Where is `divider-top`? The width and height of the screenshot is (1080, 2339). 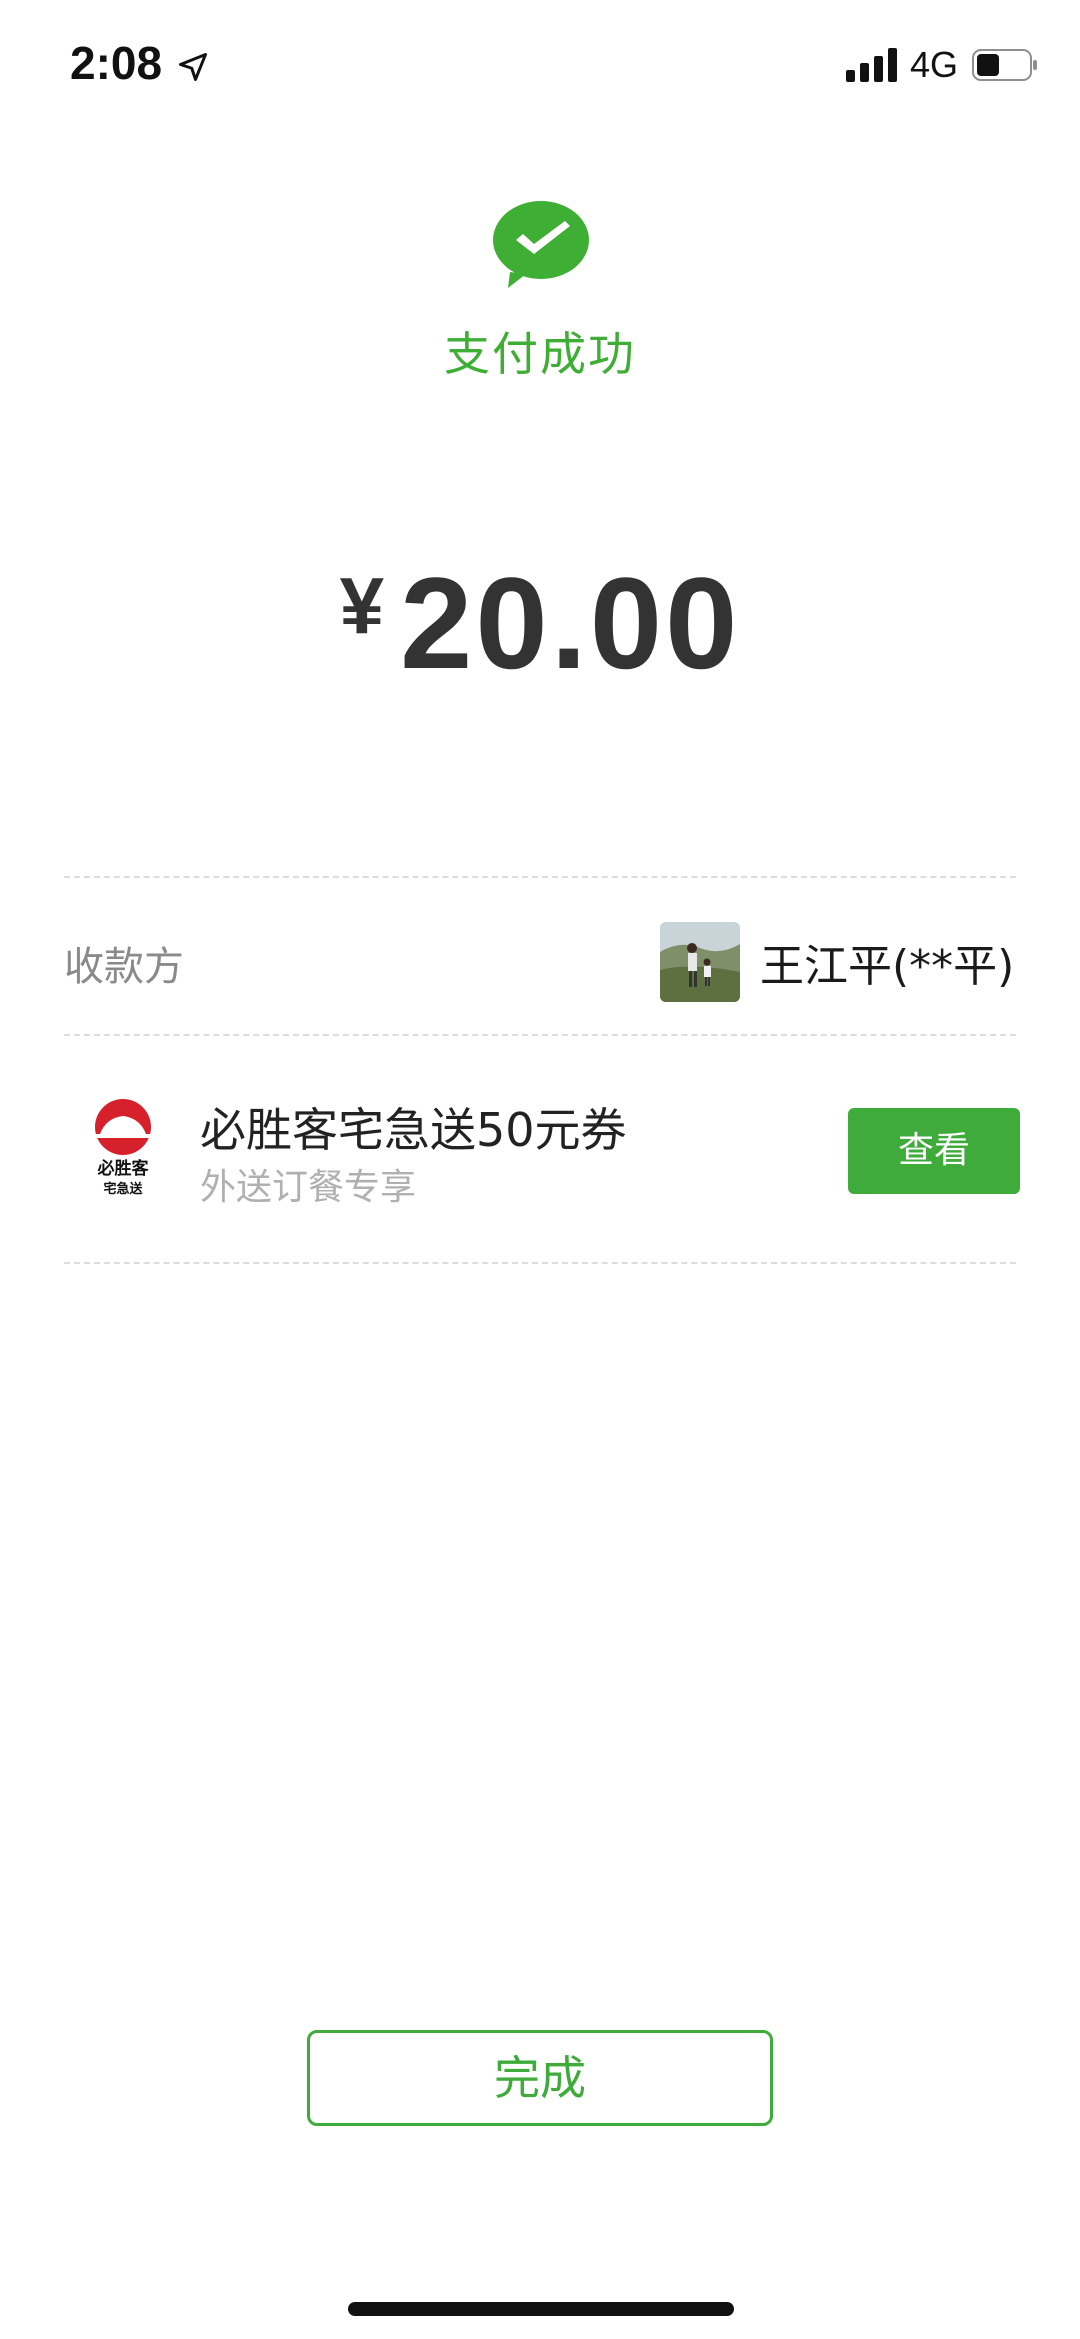 divider-top is located at coordinates (540, 877).